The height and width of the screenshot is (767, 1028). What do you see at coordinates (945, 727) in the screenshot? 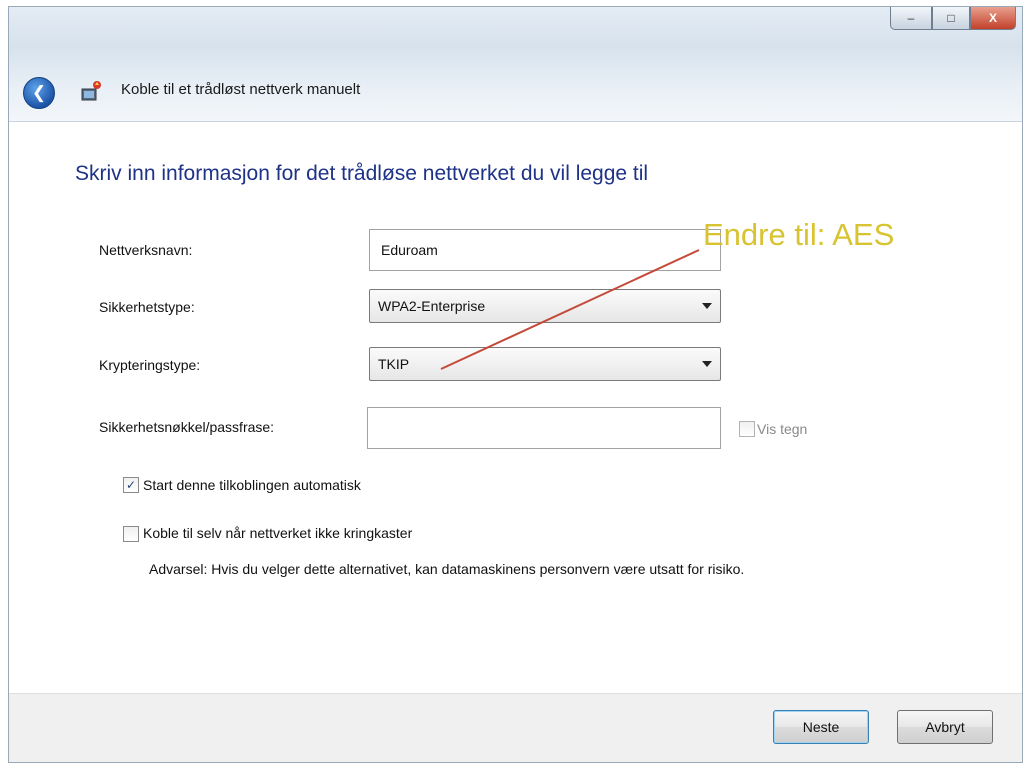
I see `cancel-button: Avbryt` at bounding box center [945, 727].